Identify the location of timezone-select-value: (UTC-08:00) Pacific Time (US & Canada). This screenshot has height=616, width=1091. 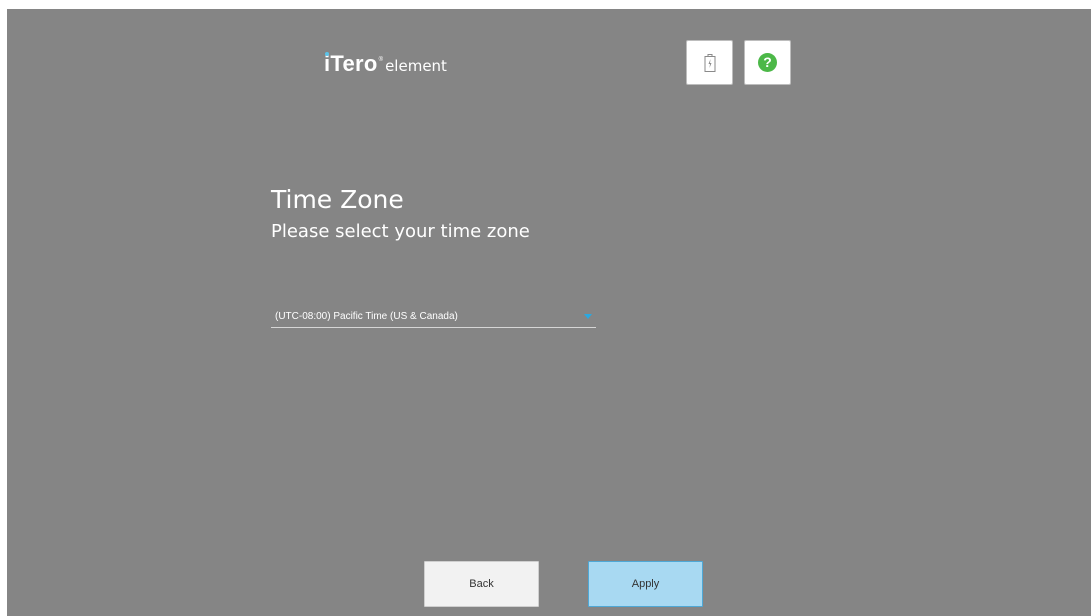
(366, 316).